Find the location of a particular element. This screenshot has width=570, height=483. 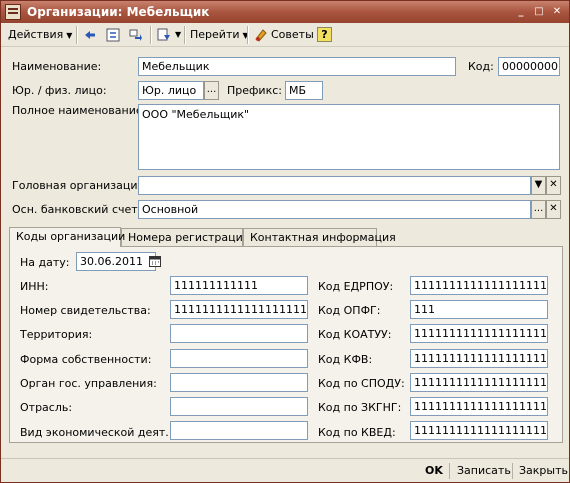

toolbar: Действия ▼ ▼ Перейти ▼ Советы ? is located at coordinates (285, 35).